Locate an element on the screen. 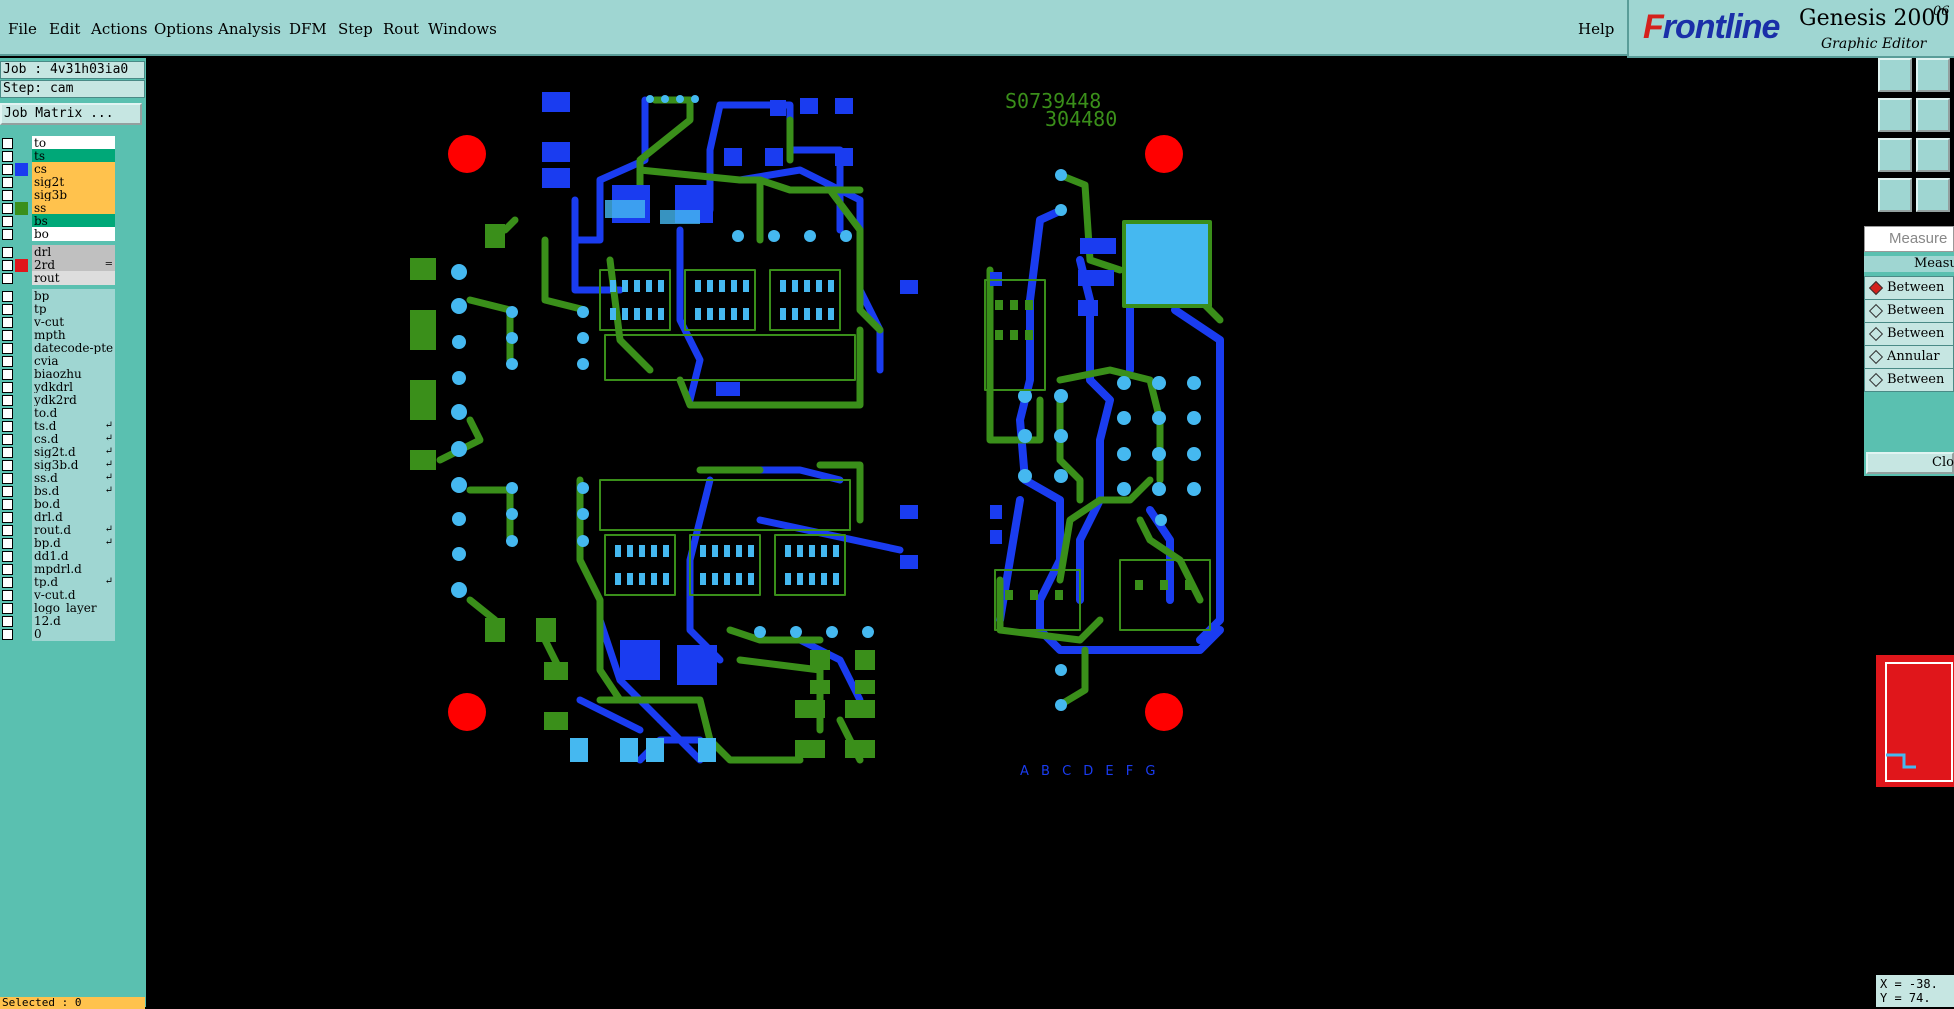  layer-name: drl is located at coordinates (73, 252).